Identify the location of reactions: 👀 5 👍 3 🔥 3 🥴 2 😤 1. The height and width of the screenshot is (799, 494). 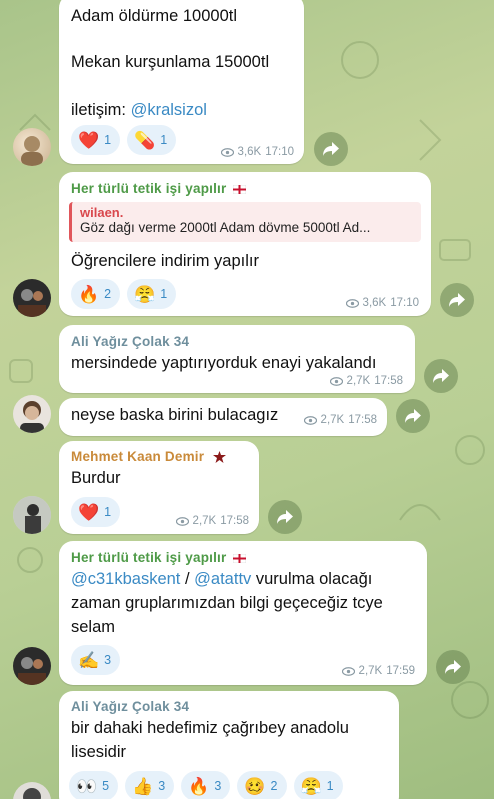
(206, 785).